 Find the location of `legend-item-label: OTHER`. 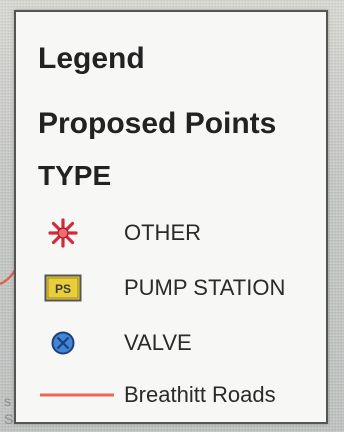

legend-item-label: OTHER is located at coordinates (162, 232).